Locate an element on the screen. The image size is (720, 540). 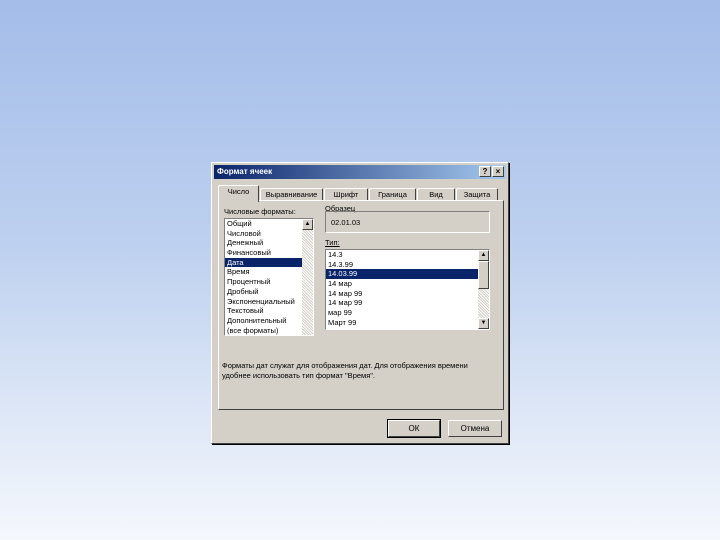
tab-number: Число is located at coordinates (238, 193).